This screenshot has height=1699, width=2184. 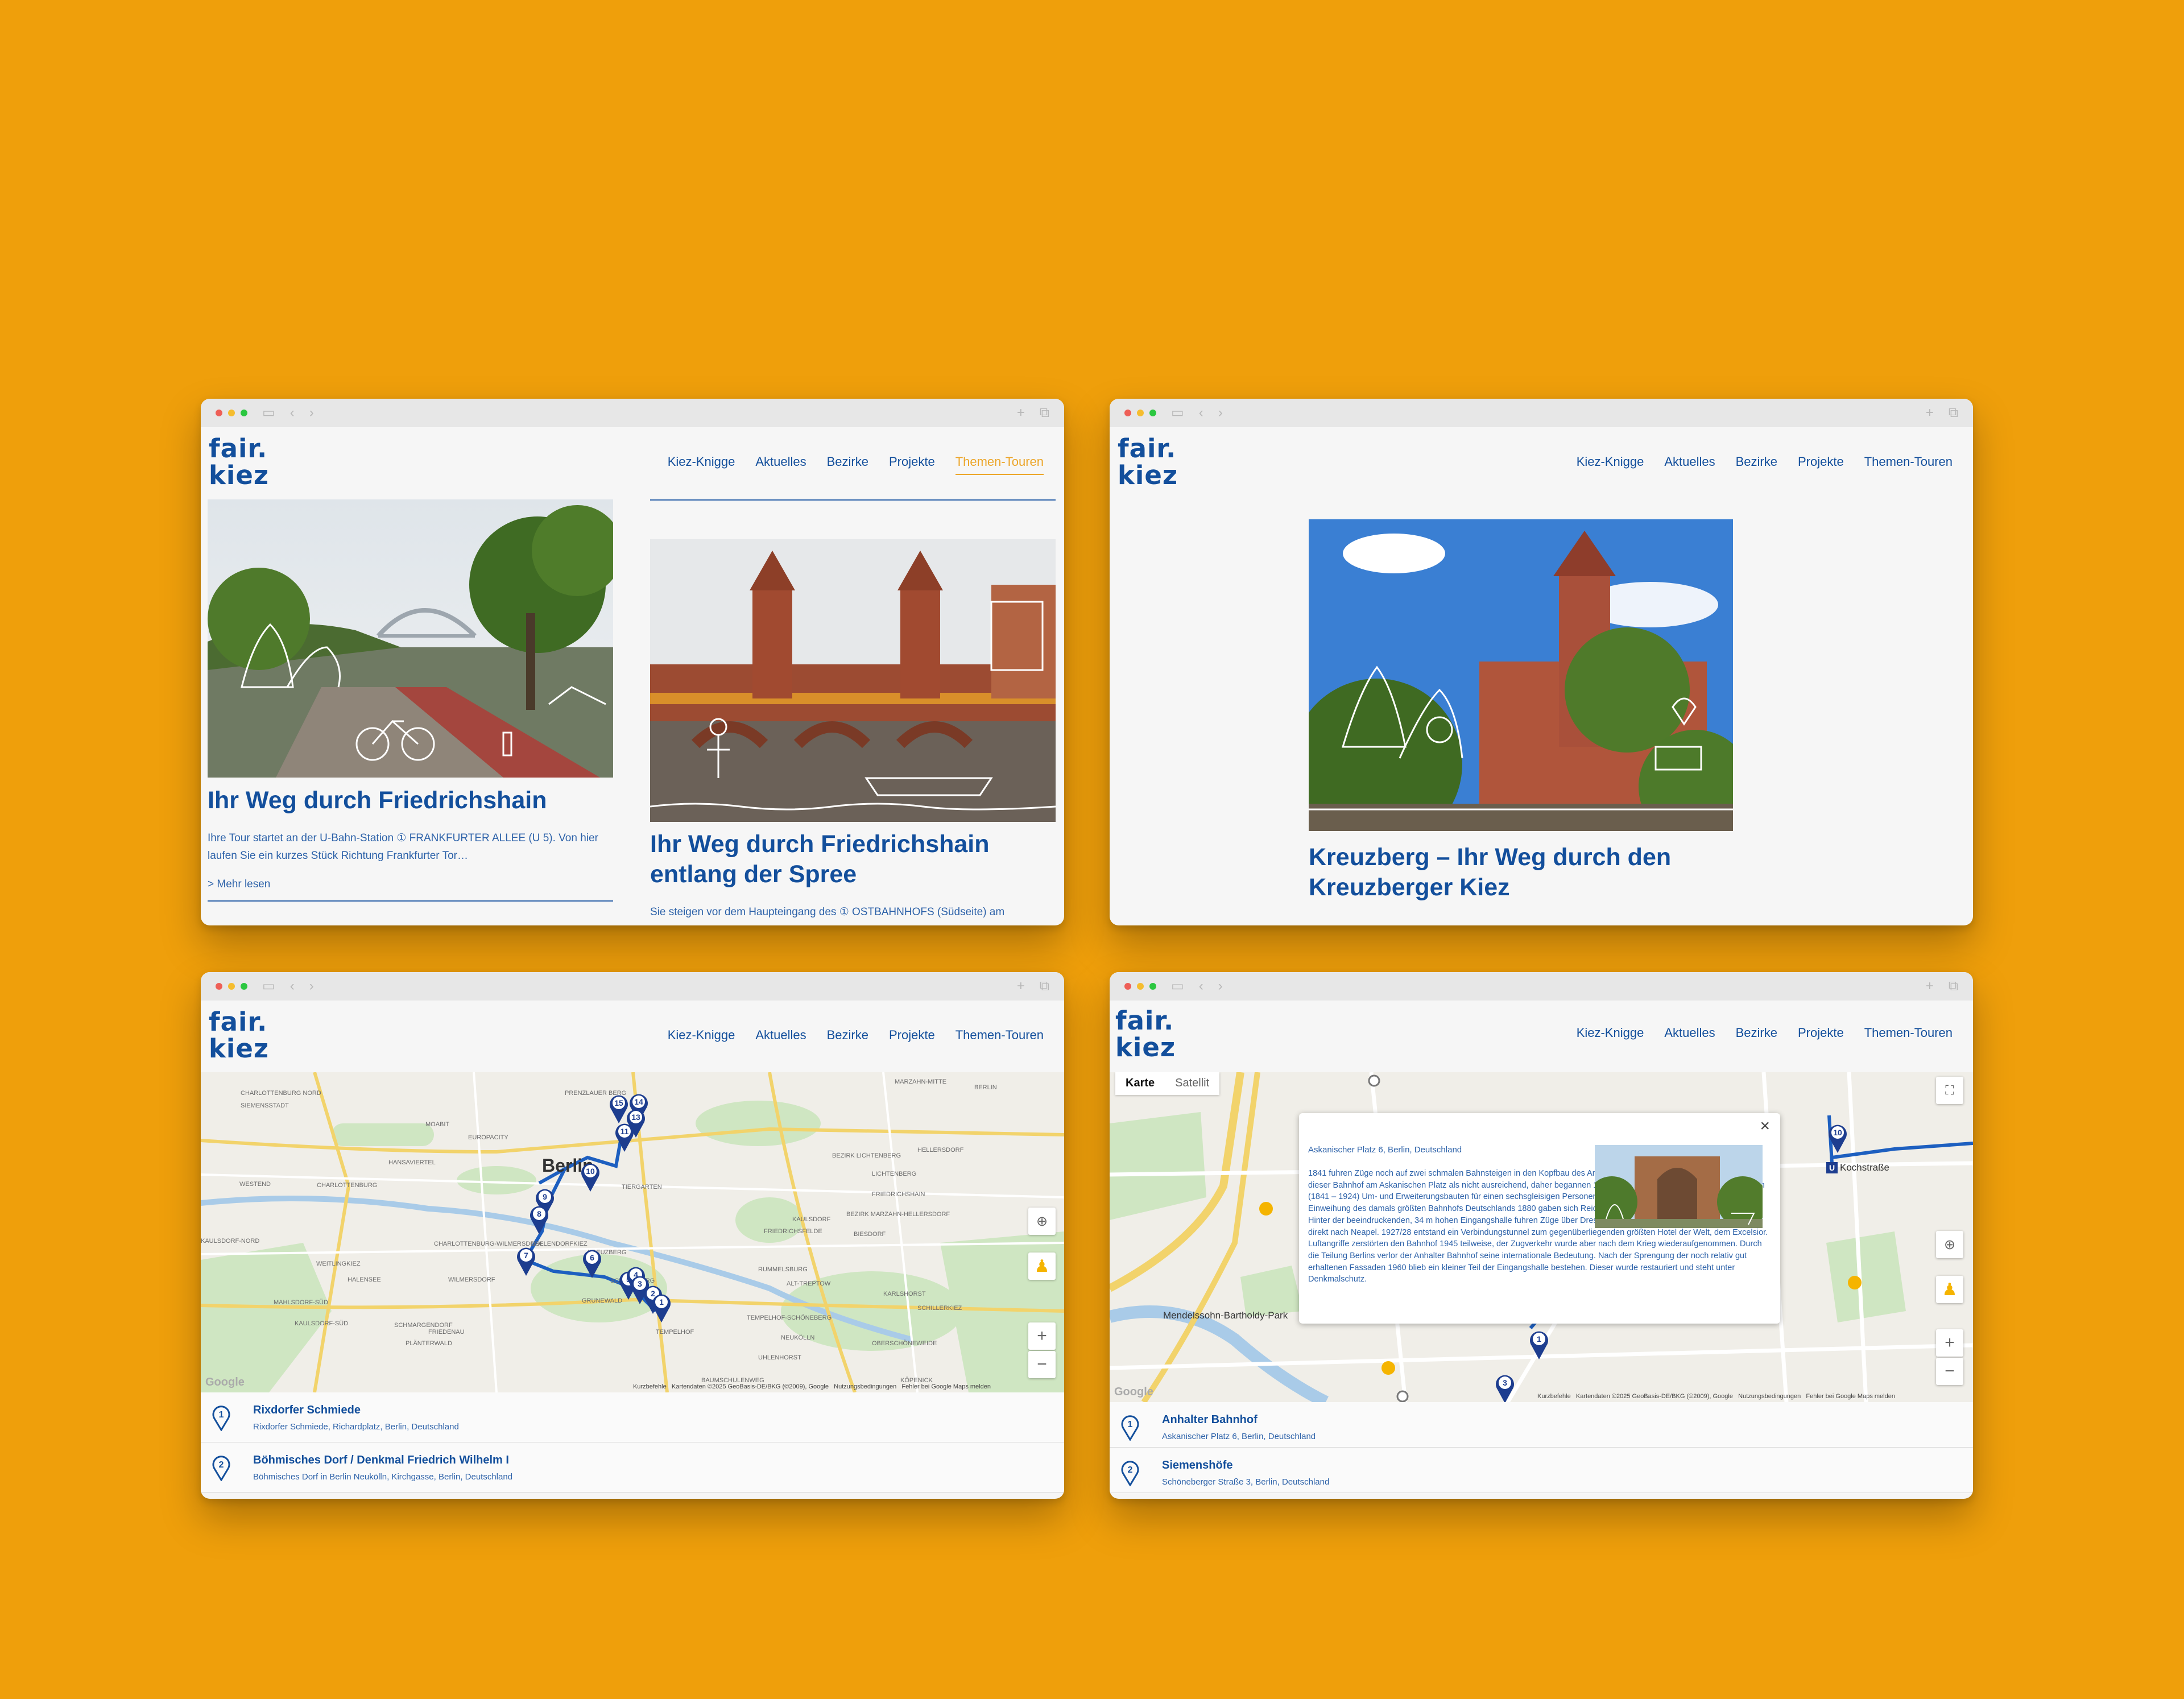 I want to click on map-district-label: OBERSCHÖNEWEIDE, so click(x=904, y=1343).